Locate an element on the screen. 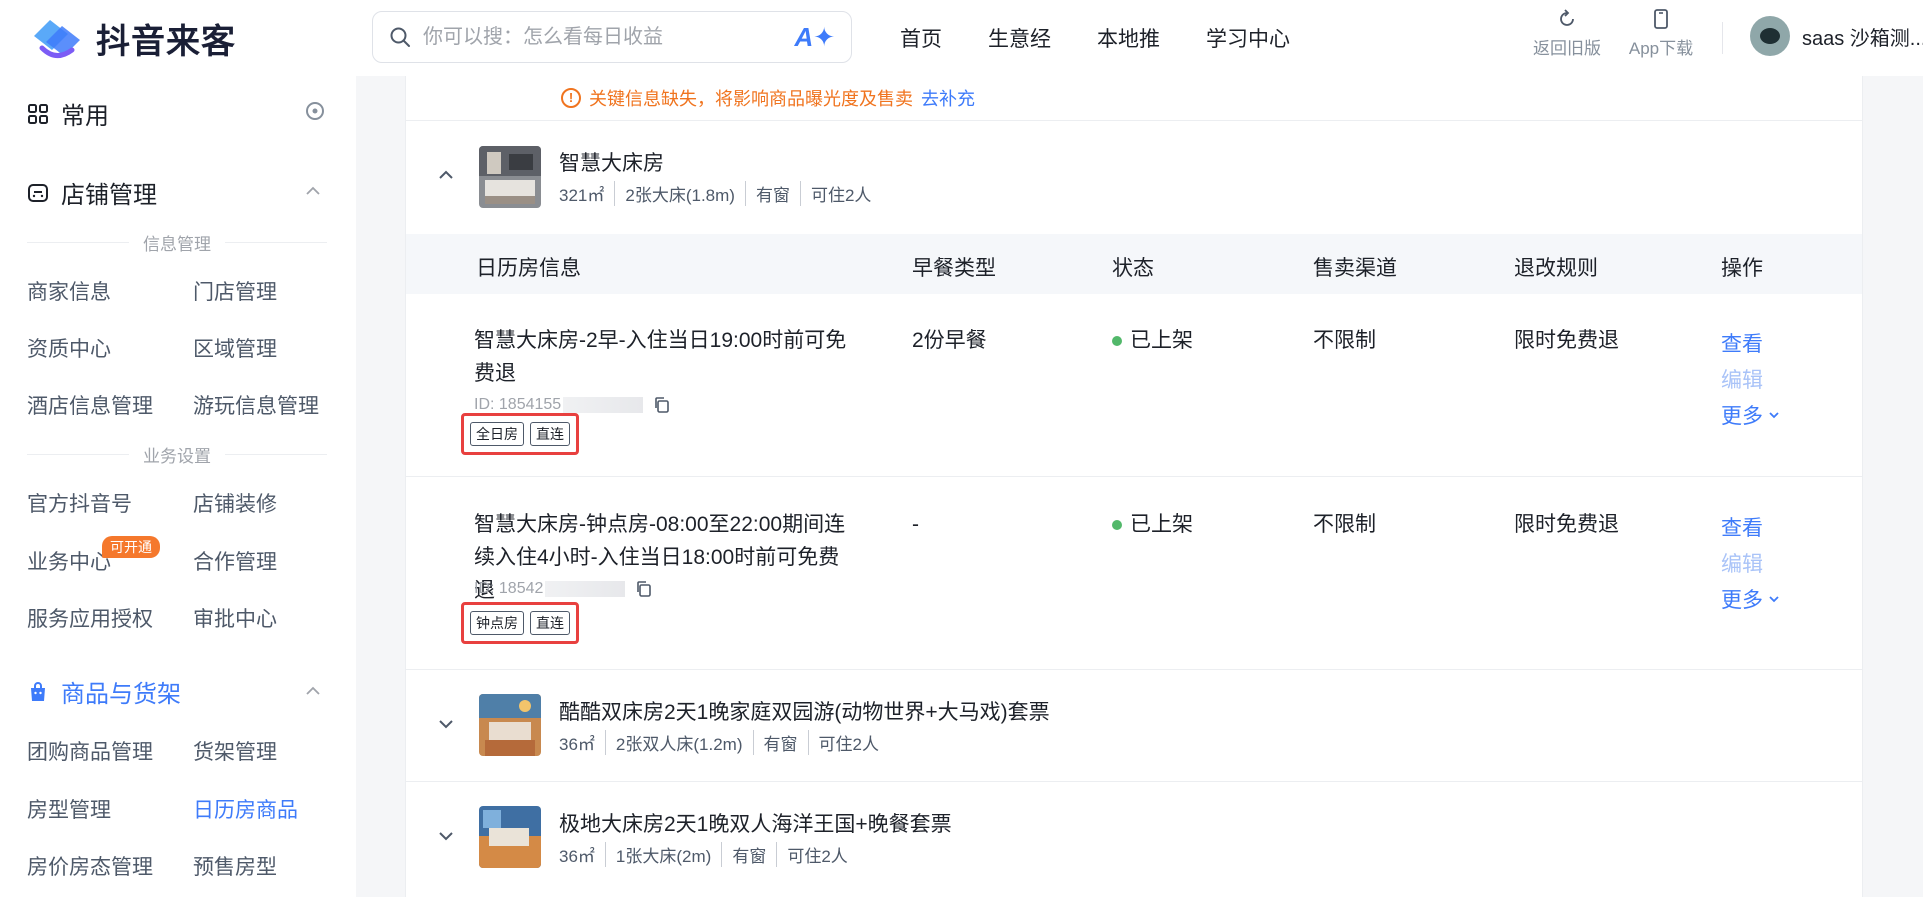 Image resolution: width=1923 pixels, height=897 pixels. menu-business-center: 业务中心 is located at coordinates (69, 561).